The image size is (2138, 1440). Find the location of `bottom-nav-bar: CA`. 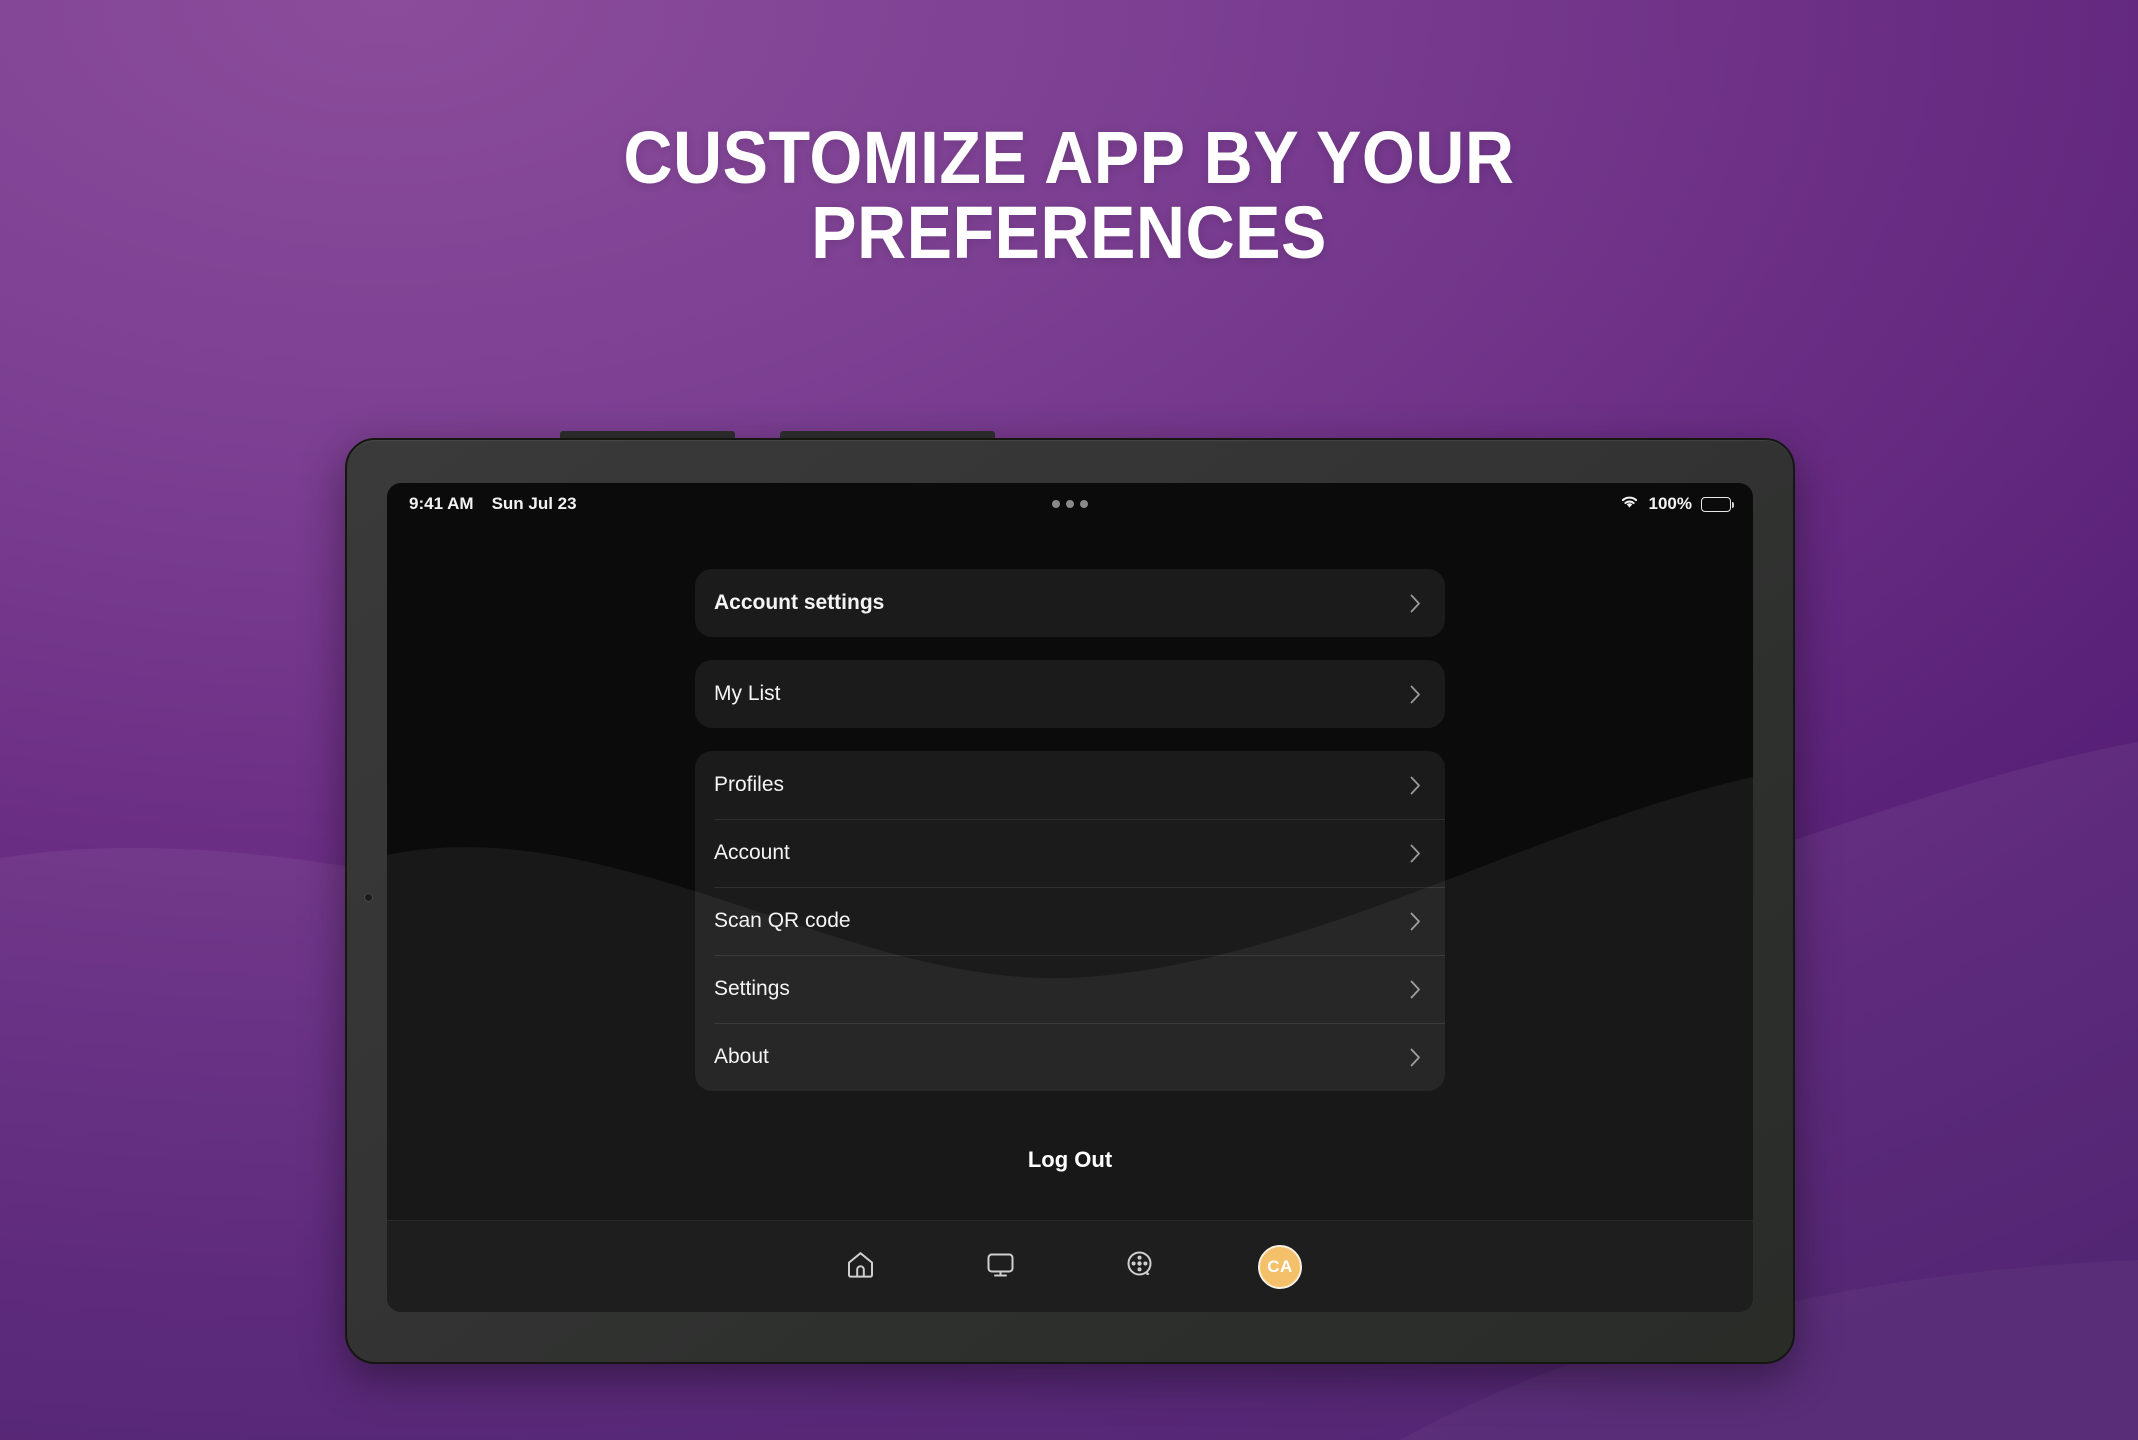

bottom-nav-bar: CA is located at coordinates (1070, 1266).